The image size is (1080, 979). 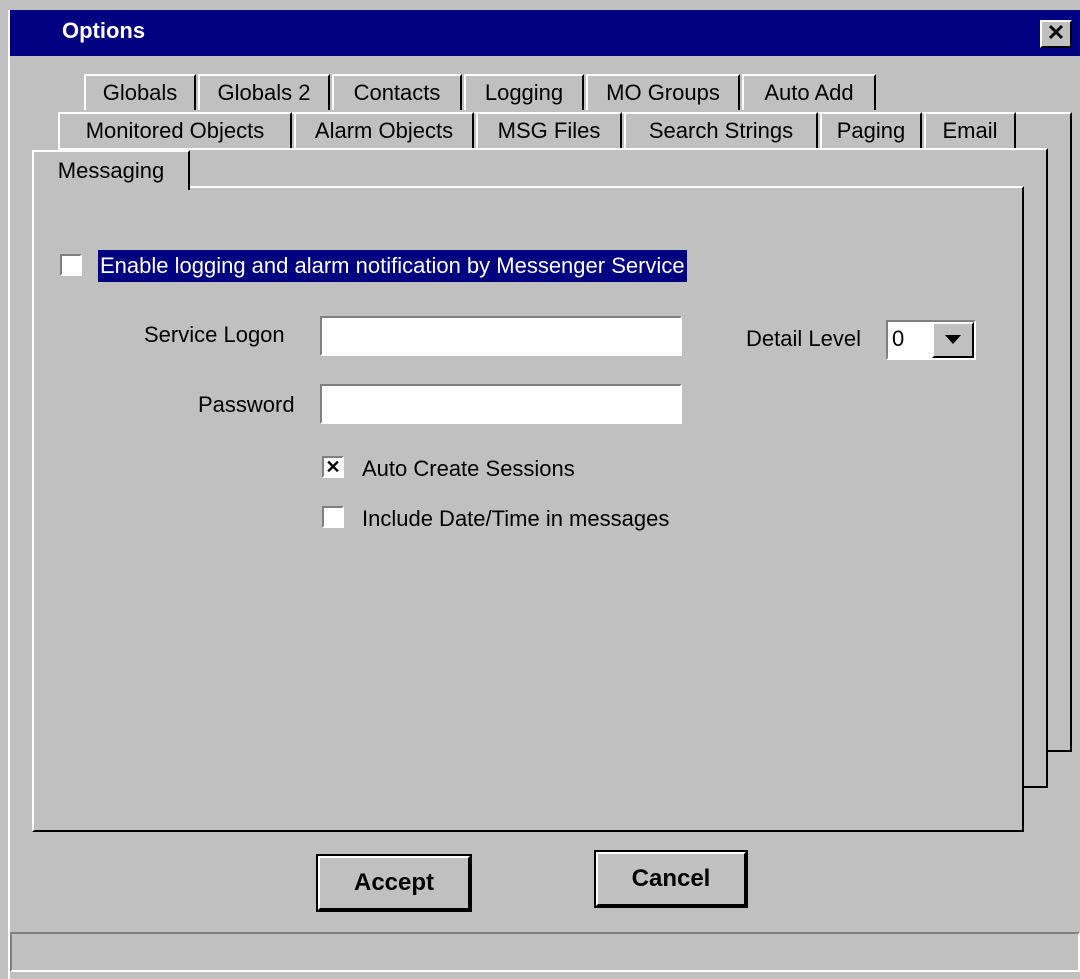 I want to click on check-mark-icon: ✕, so click(x=333, y=467).